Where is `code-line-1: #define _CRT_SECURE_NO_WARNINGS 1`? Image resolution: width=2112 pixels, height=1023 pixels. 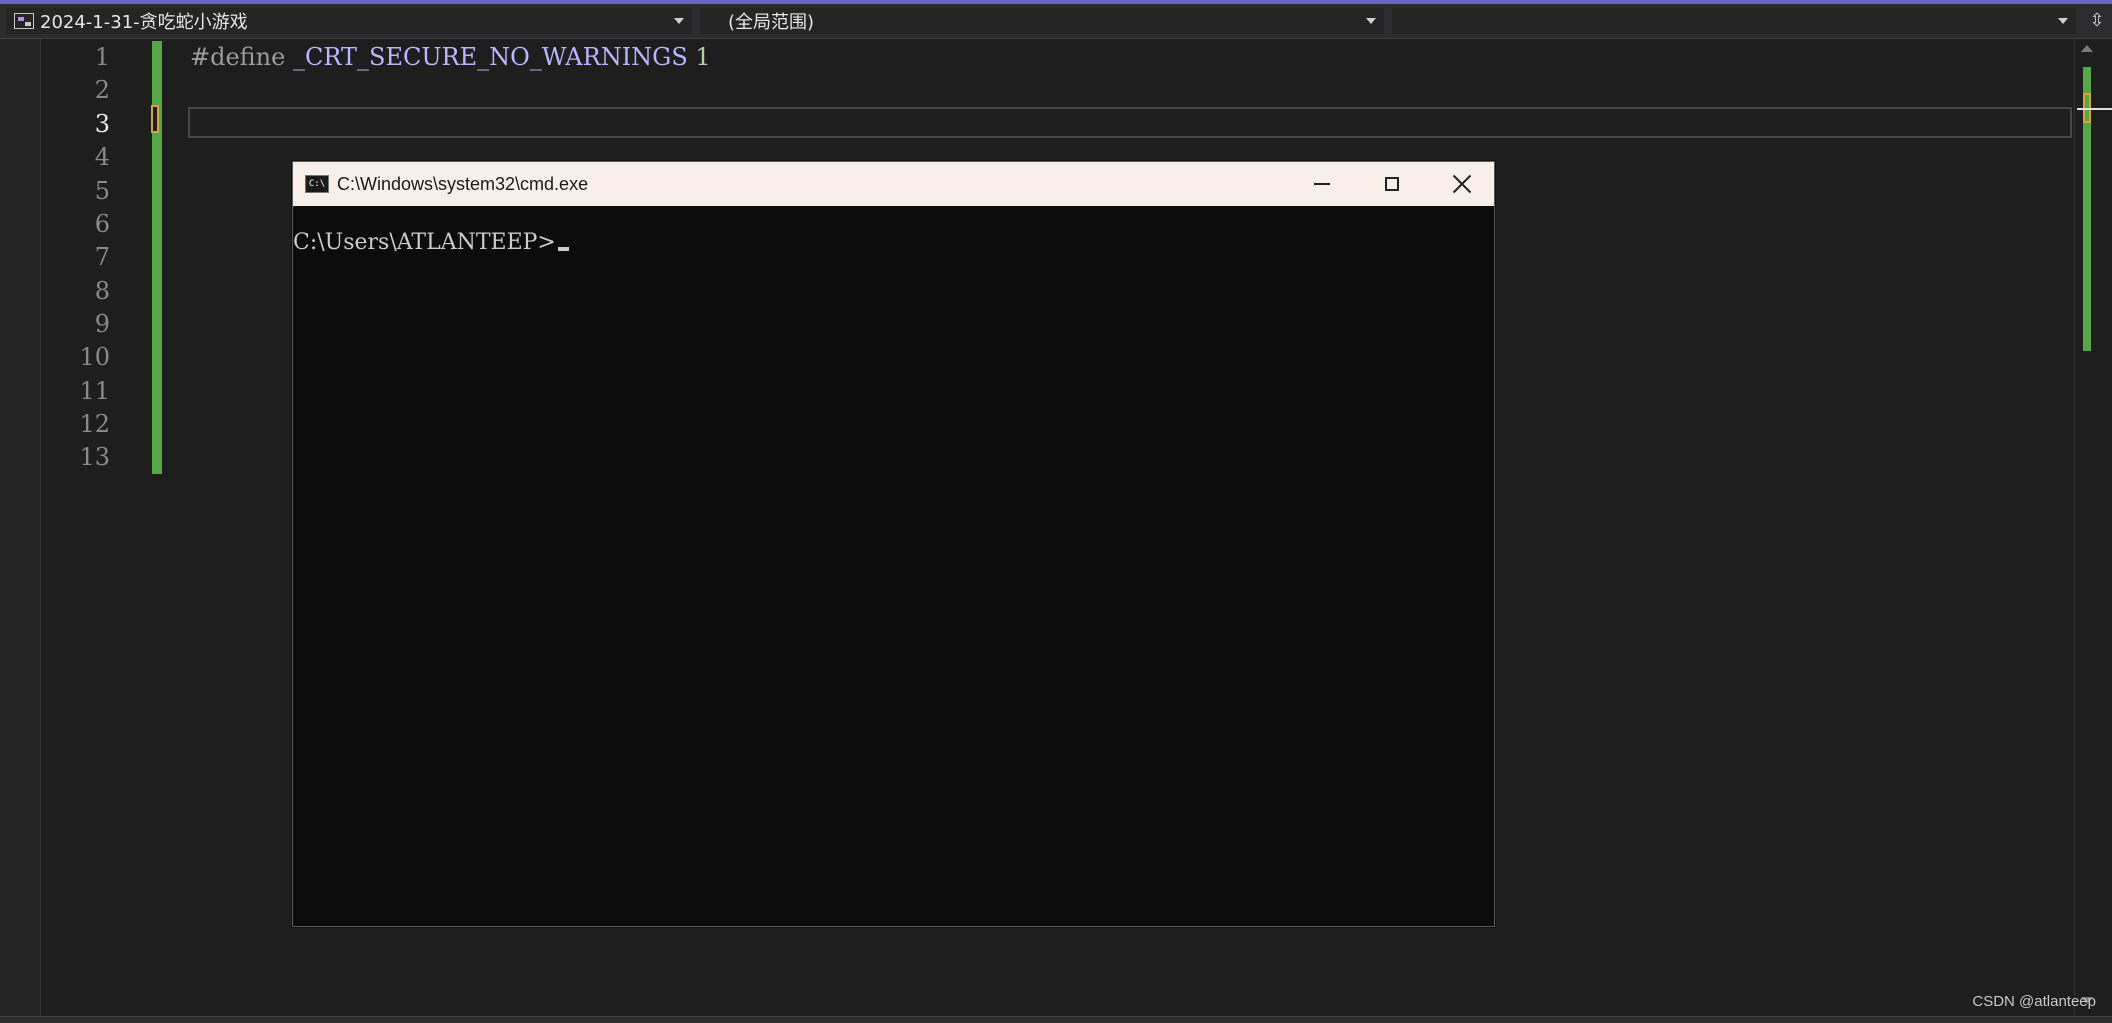
code-line-1: #define _CRT_SECURE_NO_WARNINGS 1 is located at coordinates (450, 57).